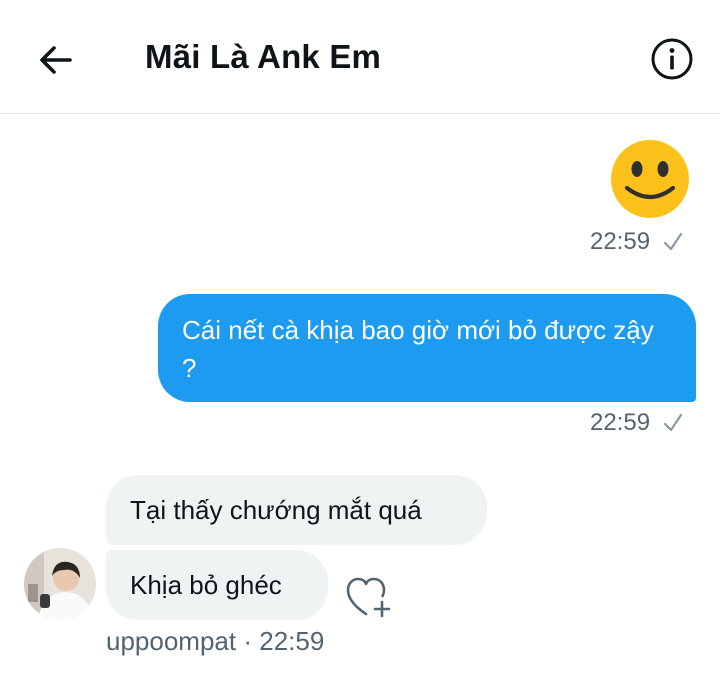 This screenshot has width=720, height=689. I want to click on received-message-bubble: Khịa bỏ ghéc, so click(217, 585).